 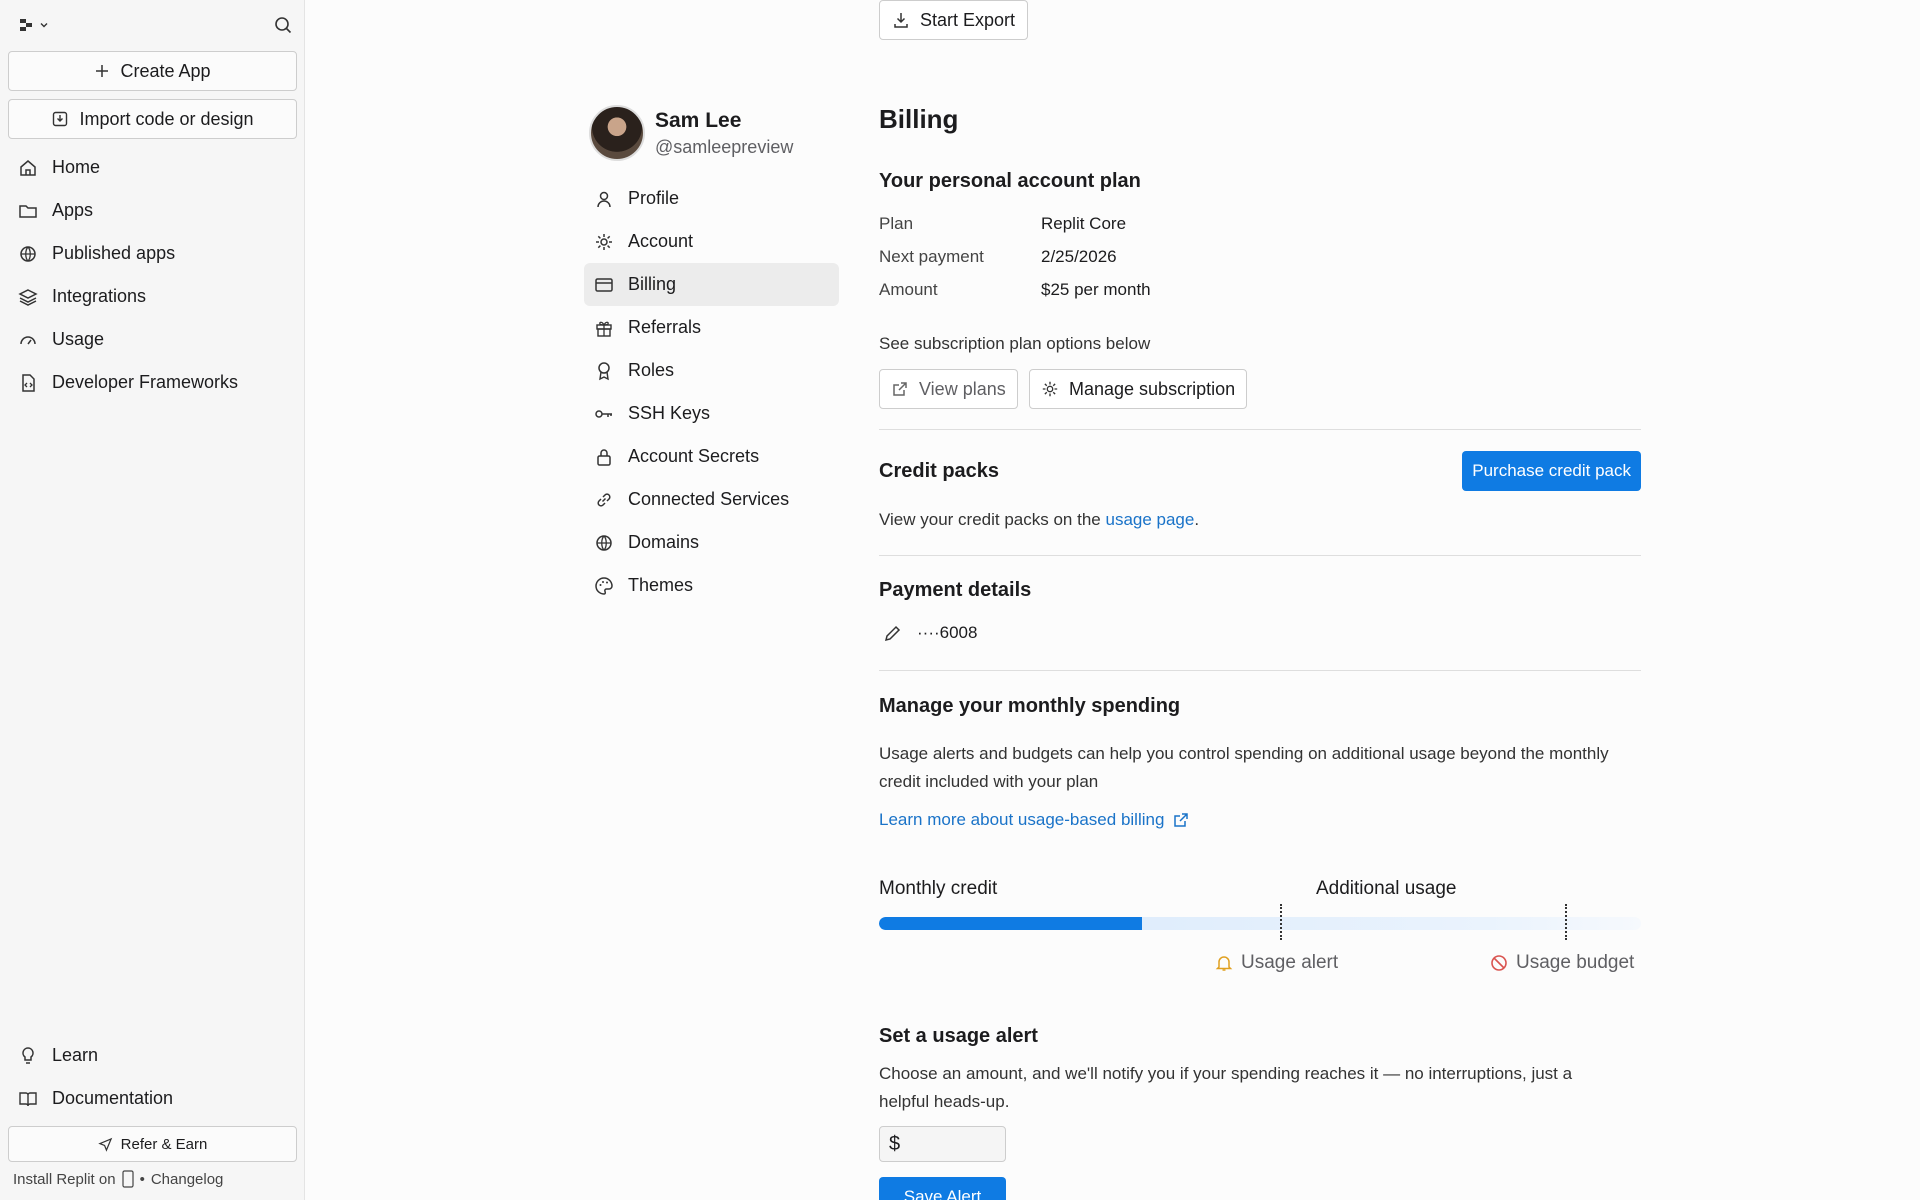 What do you see at coordinates (64, 1179) in the screenshot?
I see `install-link: Install Replit on` at bounding box center [64, 1179].